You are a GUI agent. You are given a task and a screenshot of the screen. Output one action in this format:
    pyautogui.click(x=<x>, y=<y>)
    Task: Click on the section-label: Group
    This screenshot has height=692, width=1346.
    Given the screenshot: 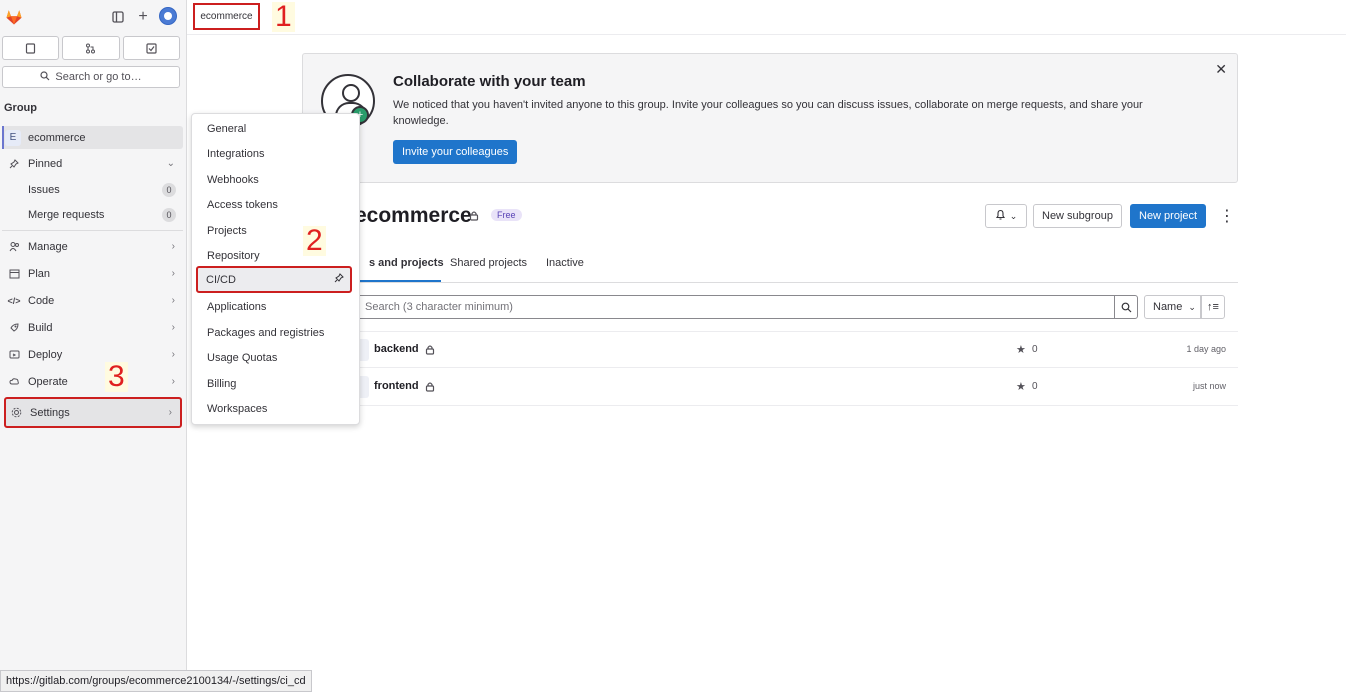 What is the action you would take?
    pyautogui.click(x=20, y=108)
    